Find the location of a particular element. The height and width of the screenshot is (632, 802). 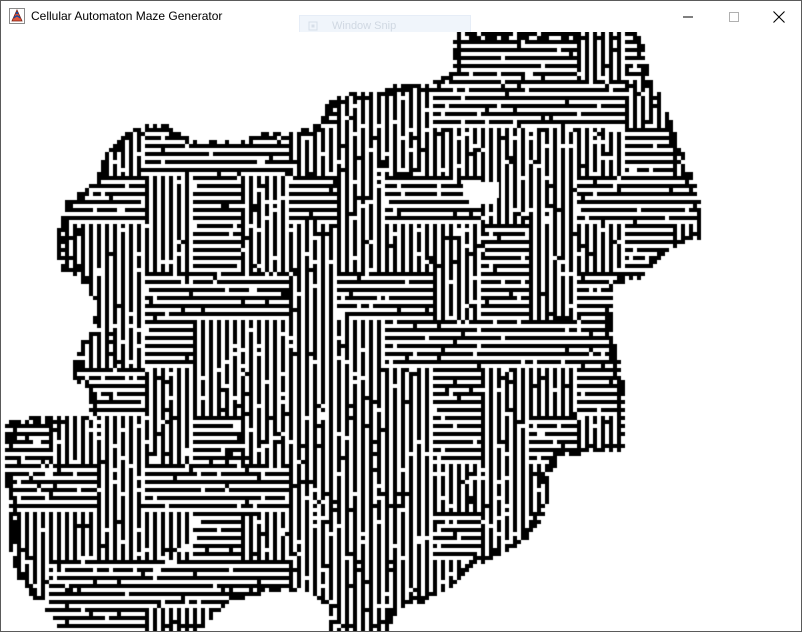

maximize-icon is located at coordinates (734, 16).